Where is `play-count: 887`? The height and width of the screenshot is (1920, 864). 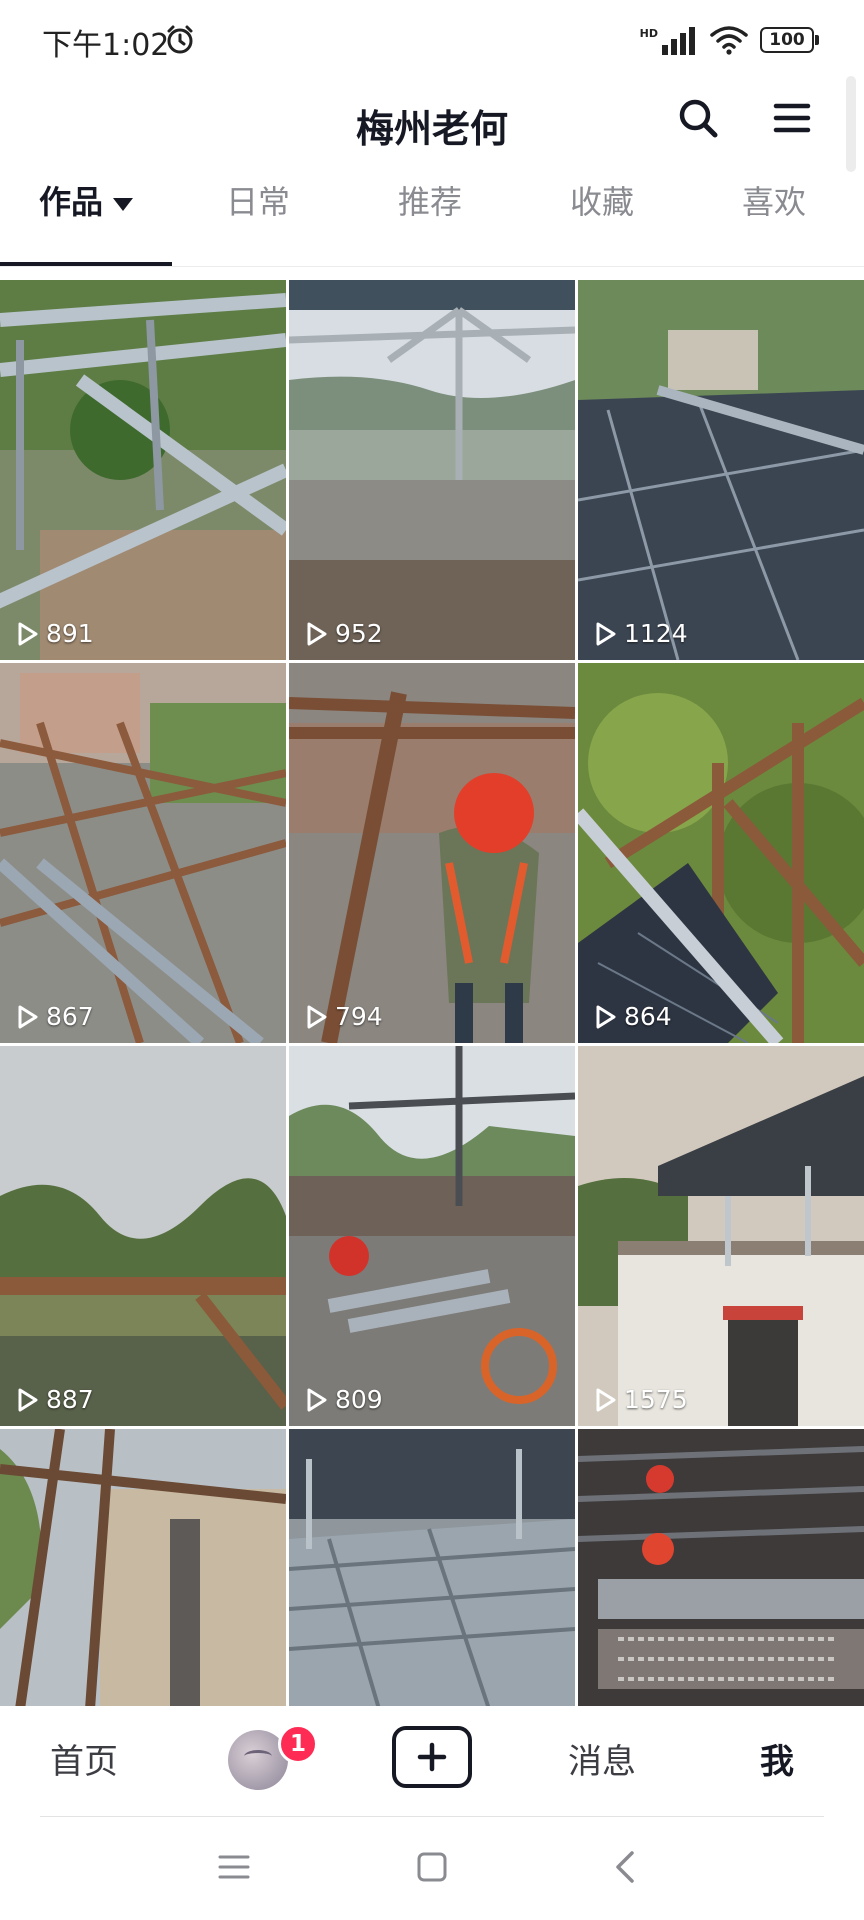
play-count: 887 is located at coordinates (54, 1399).